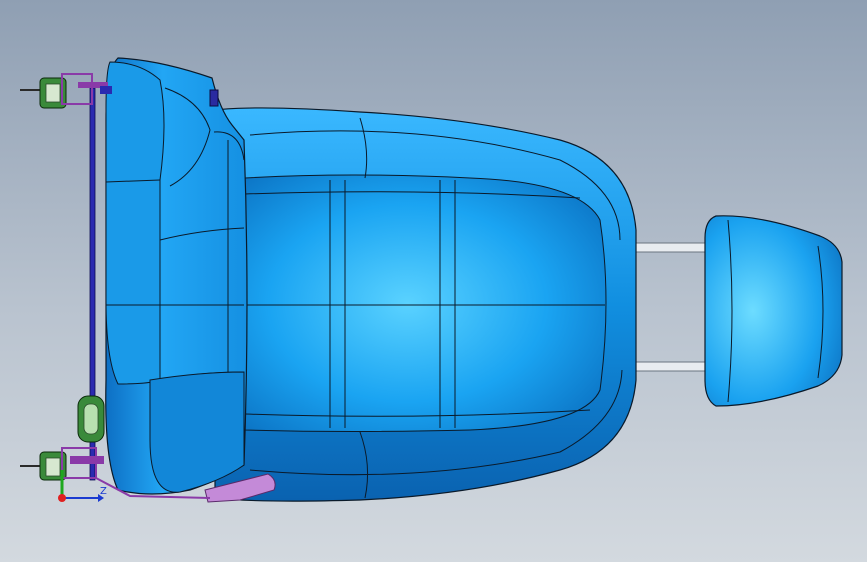  Describe the element at coordinates (66, 91) in the screenshot. I see `top-mechanism` at that location.